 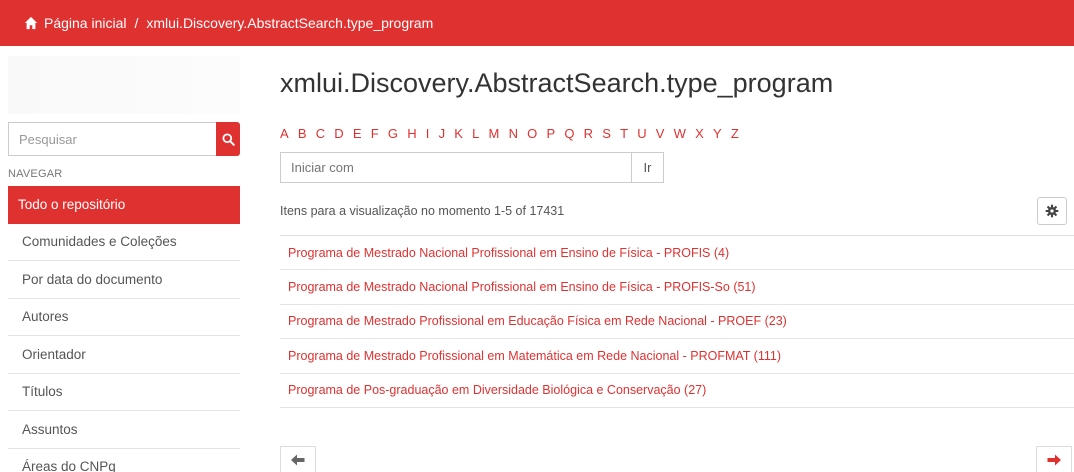 I want to click on search-box, so click(x=124, y=139).